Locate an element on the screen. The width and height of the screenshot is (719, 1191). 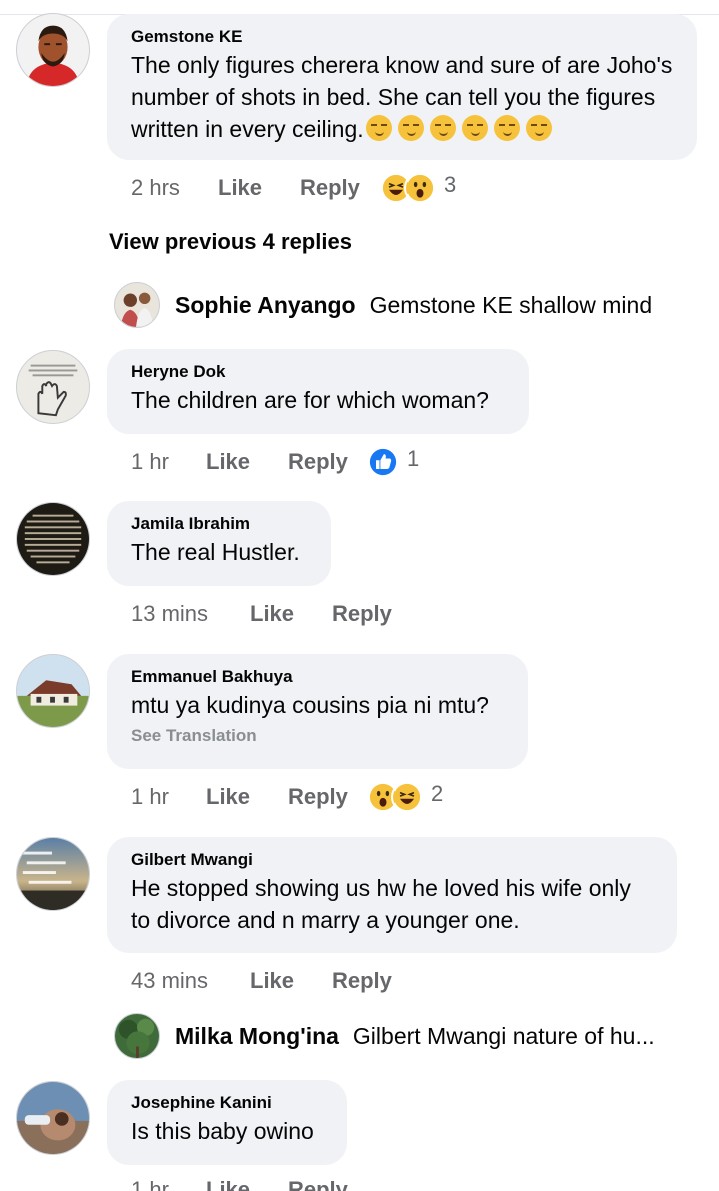
comment-author: Gilbert Mwangi is located at coordinates (392, 860).